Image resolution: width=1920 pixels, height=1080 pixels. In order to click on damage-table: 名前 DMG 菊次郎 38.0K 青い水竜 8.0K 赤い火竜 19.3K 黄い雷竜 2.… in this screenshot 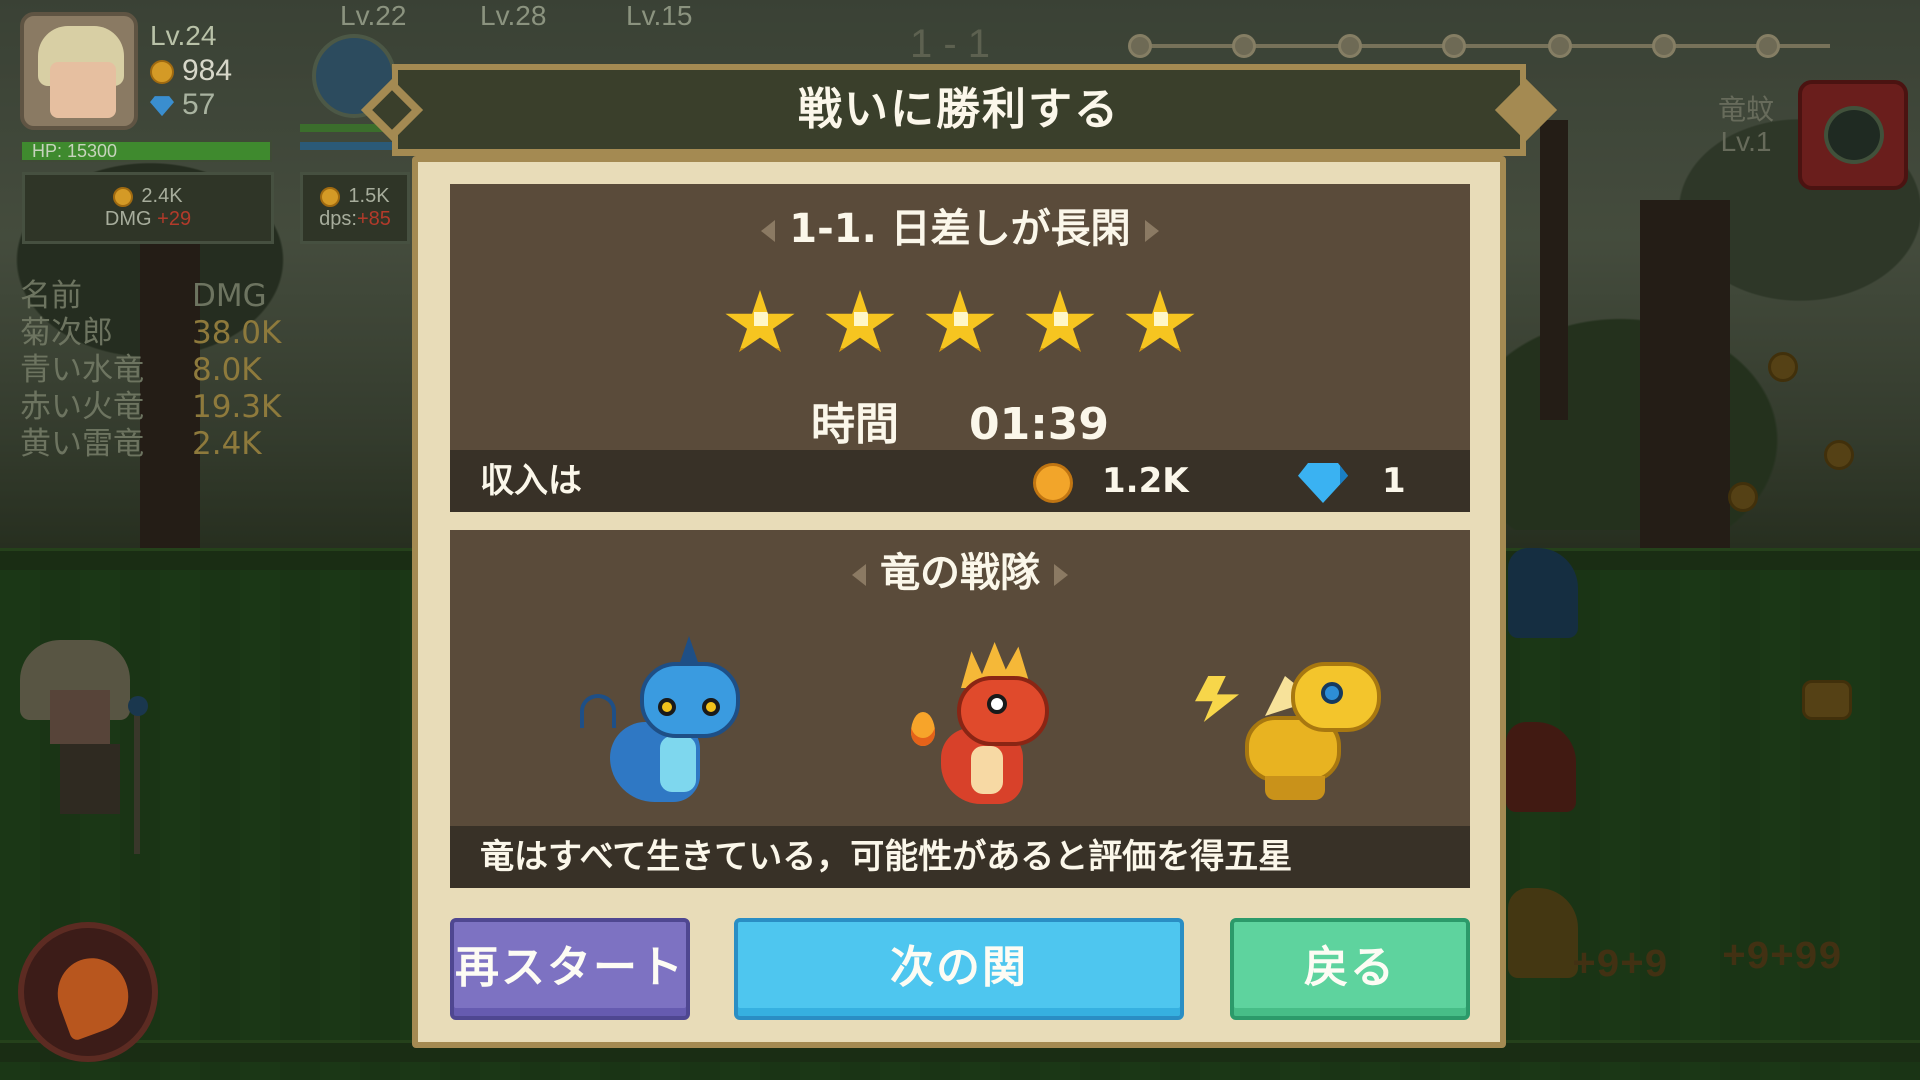, I will do `click(150, 370)`.